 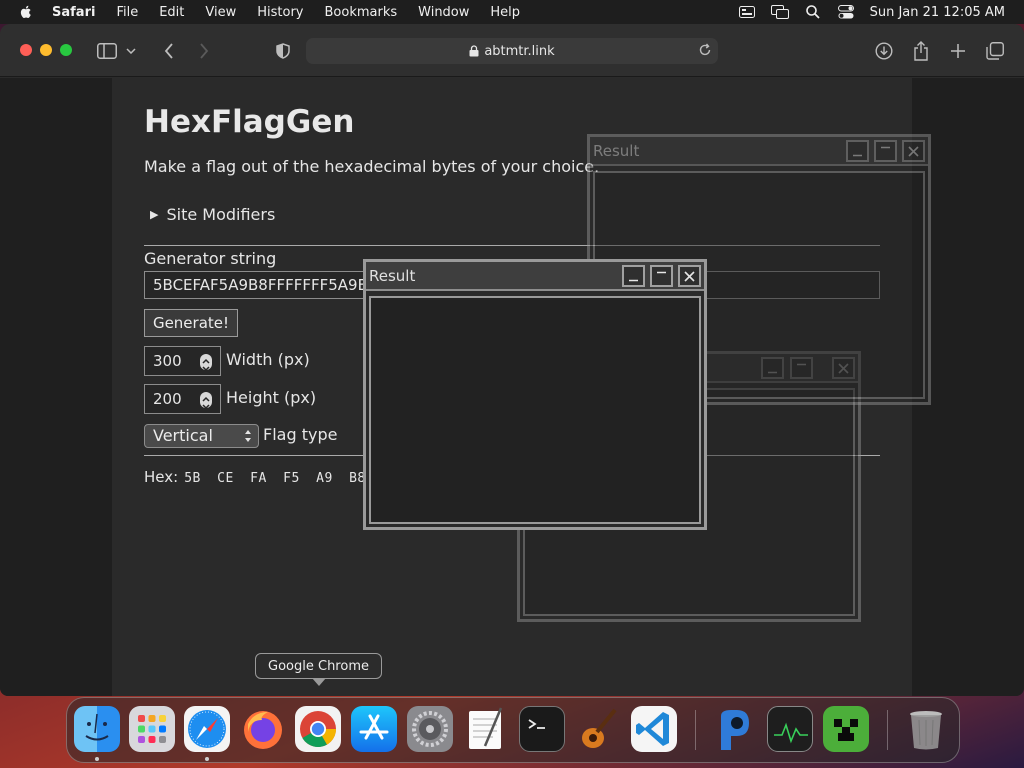 I want to click on finder-icon, so click(x=97, y=729).